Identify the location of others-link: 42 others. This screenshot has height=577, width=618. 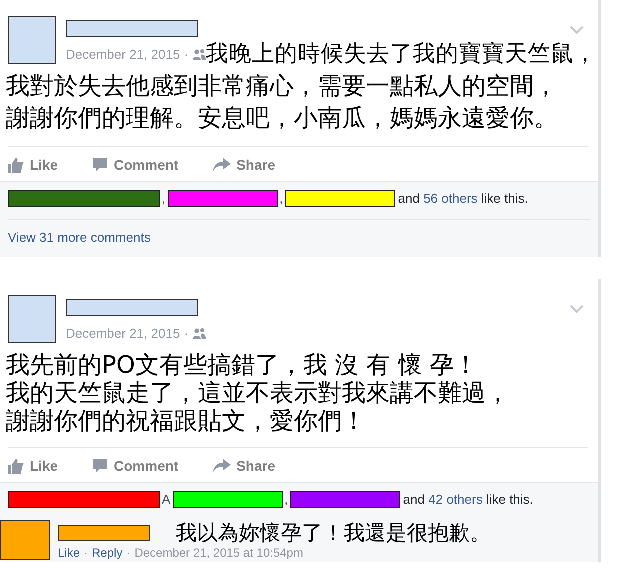
(455, 499).